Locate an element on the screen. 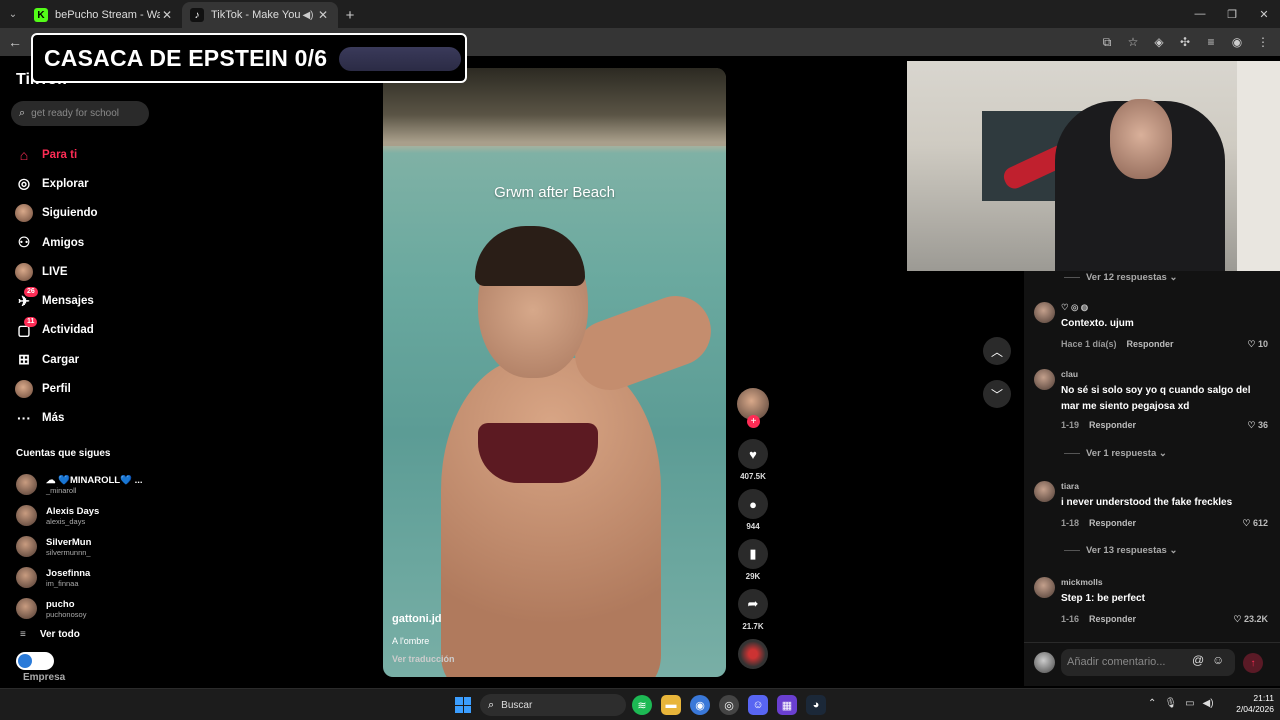  mention-at-icon: @ is located at coordinates (1198, 660).